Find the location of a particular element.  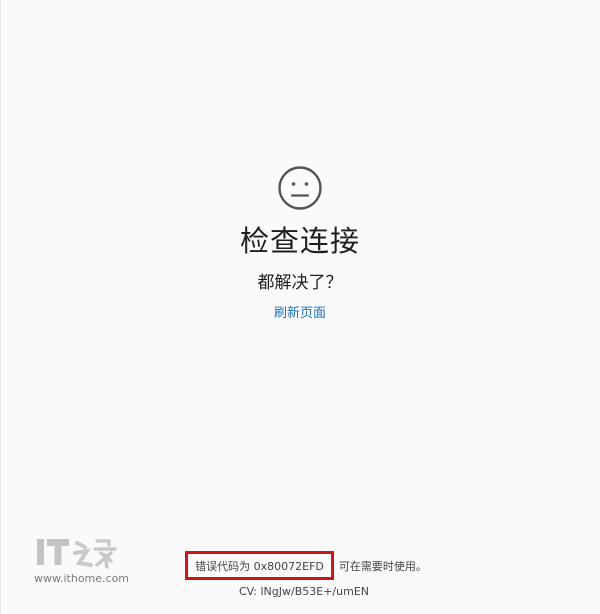

page-title: 检查连接 is located at coordinates (299, 241).